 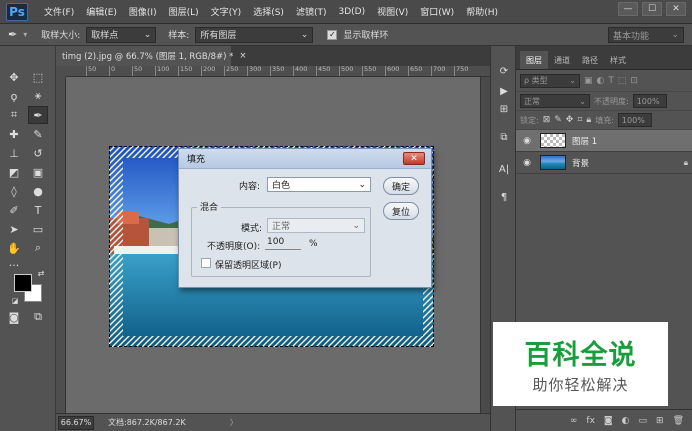 What do you see at coordinates (628, 9) in the screenshot?
I see `minimize-button: —` at bounding box center [628, 9].